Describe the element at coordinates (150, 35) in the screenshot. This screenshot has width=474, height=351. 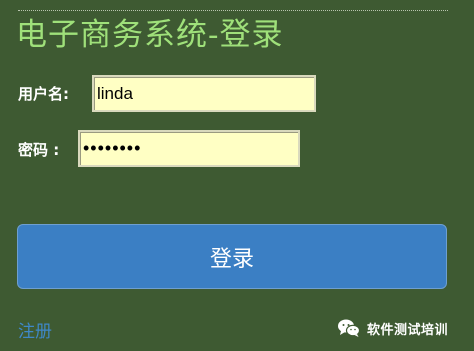
I see `page-title: 电子商务系统-登录` at that location.